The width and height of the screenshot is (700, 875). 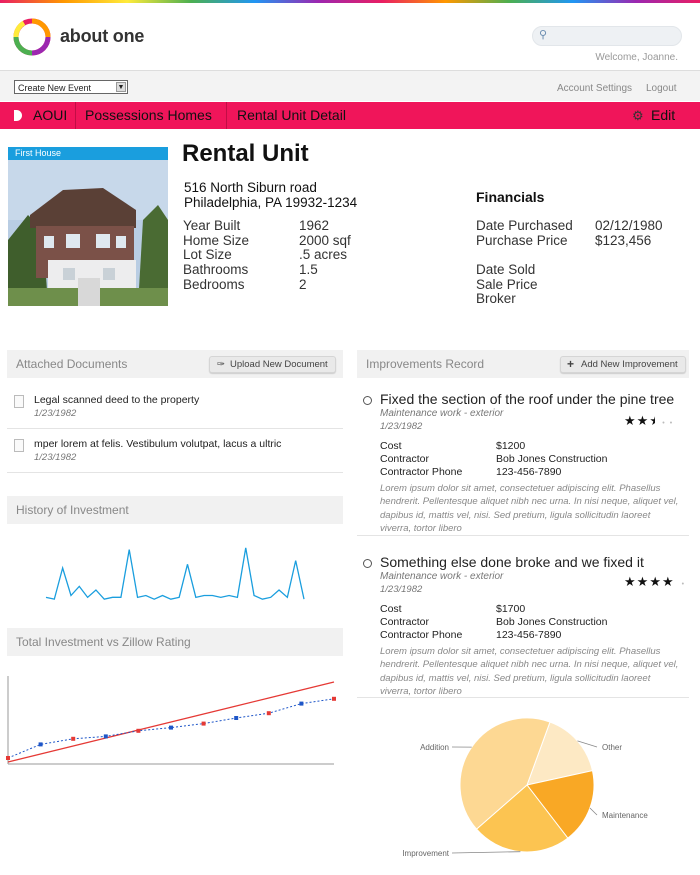 What do you see at coordinates (214, 284) in the screenshot?
I see `detail-label: Bedrooms` at bounding box center [214, 284].